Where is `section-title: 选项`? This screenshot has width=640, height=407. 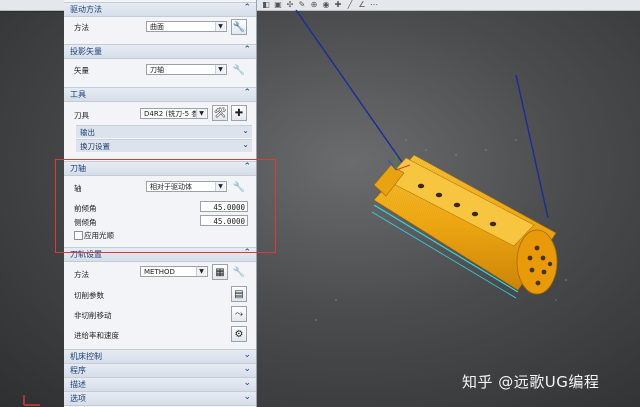 section-title: 选项 is located at coordinates (78, 398).